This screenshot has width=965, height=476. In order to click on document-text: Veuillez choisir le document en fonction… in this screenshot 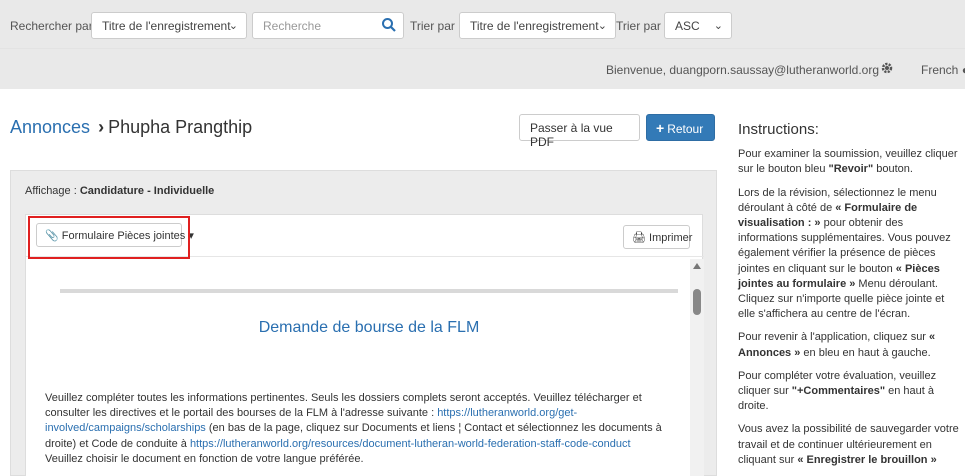, I will do `click(204, 458)`.